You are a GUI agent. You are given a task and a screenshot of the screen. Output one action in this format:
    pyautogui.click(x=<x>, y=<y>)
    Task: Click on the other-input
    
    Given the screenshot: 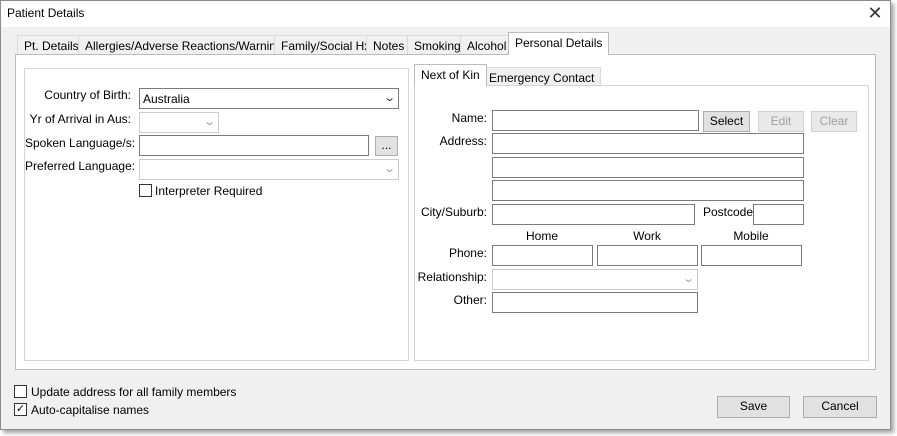 What is the action you would take?
    pyautogui.click(x=595, y=302)
    